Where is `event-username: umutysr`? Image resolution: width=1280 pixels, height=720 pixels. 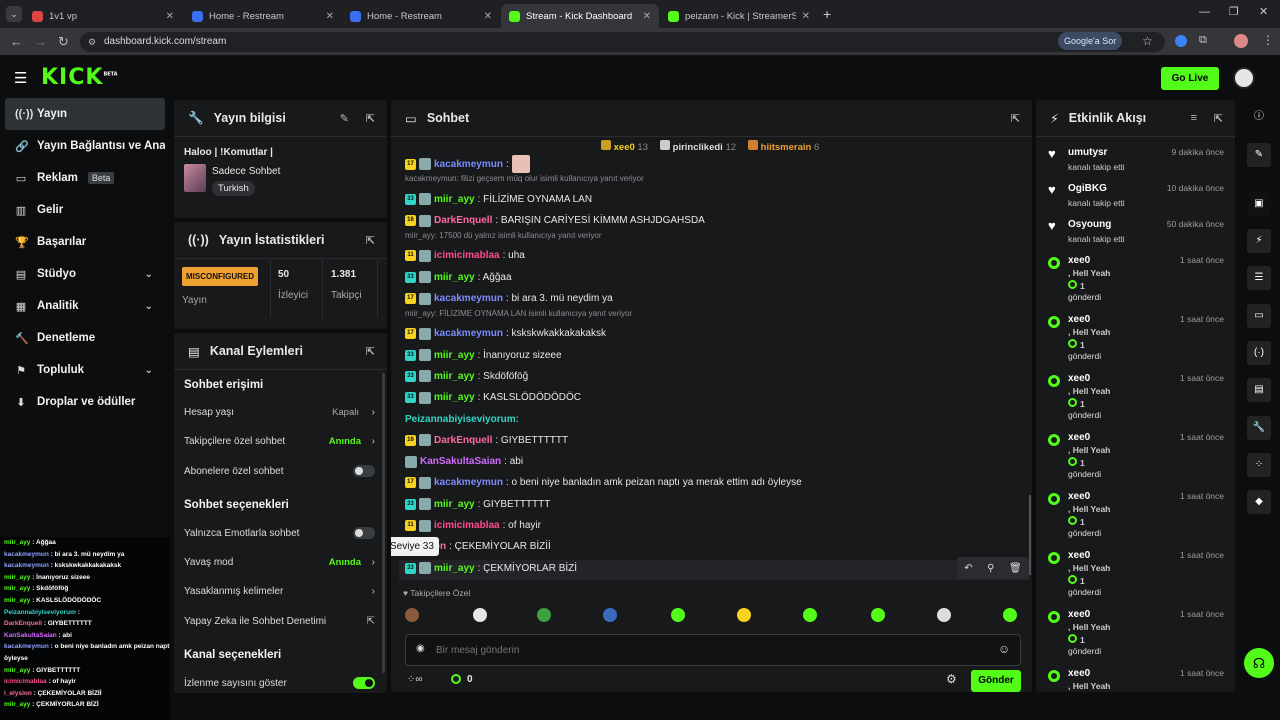 event-username: umutysr is located at coordinates (1087, 152).